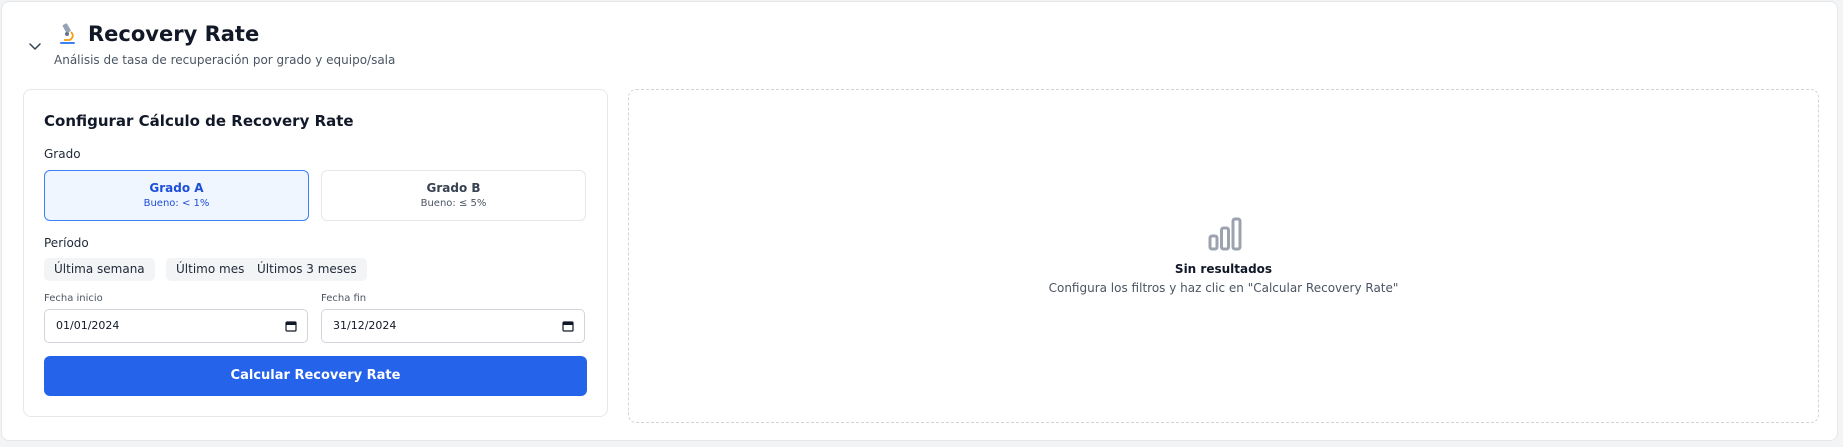 This screenshot has height=447, width=1843. I want to click on chevron-down-icon, so click(35, 46).